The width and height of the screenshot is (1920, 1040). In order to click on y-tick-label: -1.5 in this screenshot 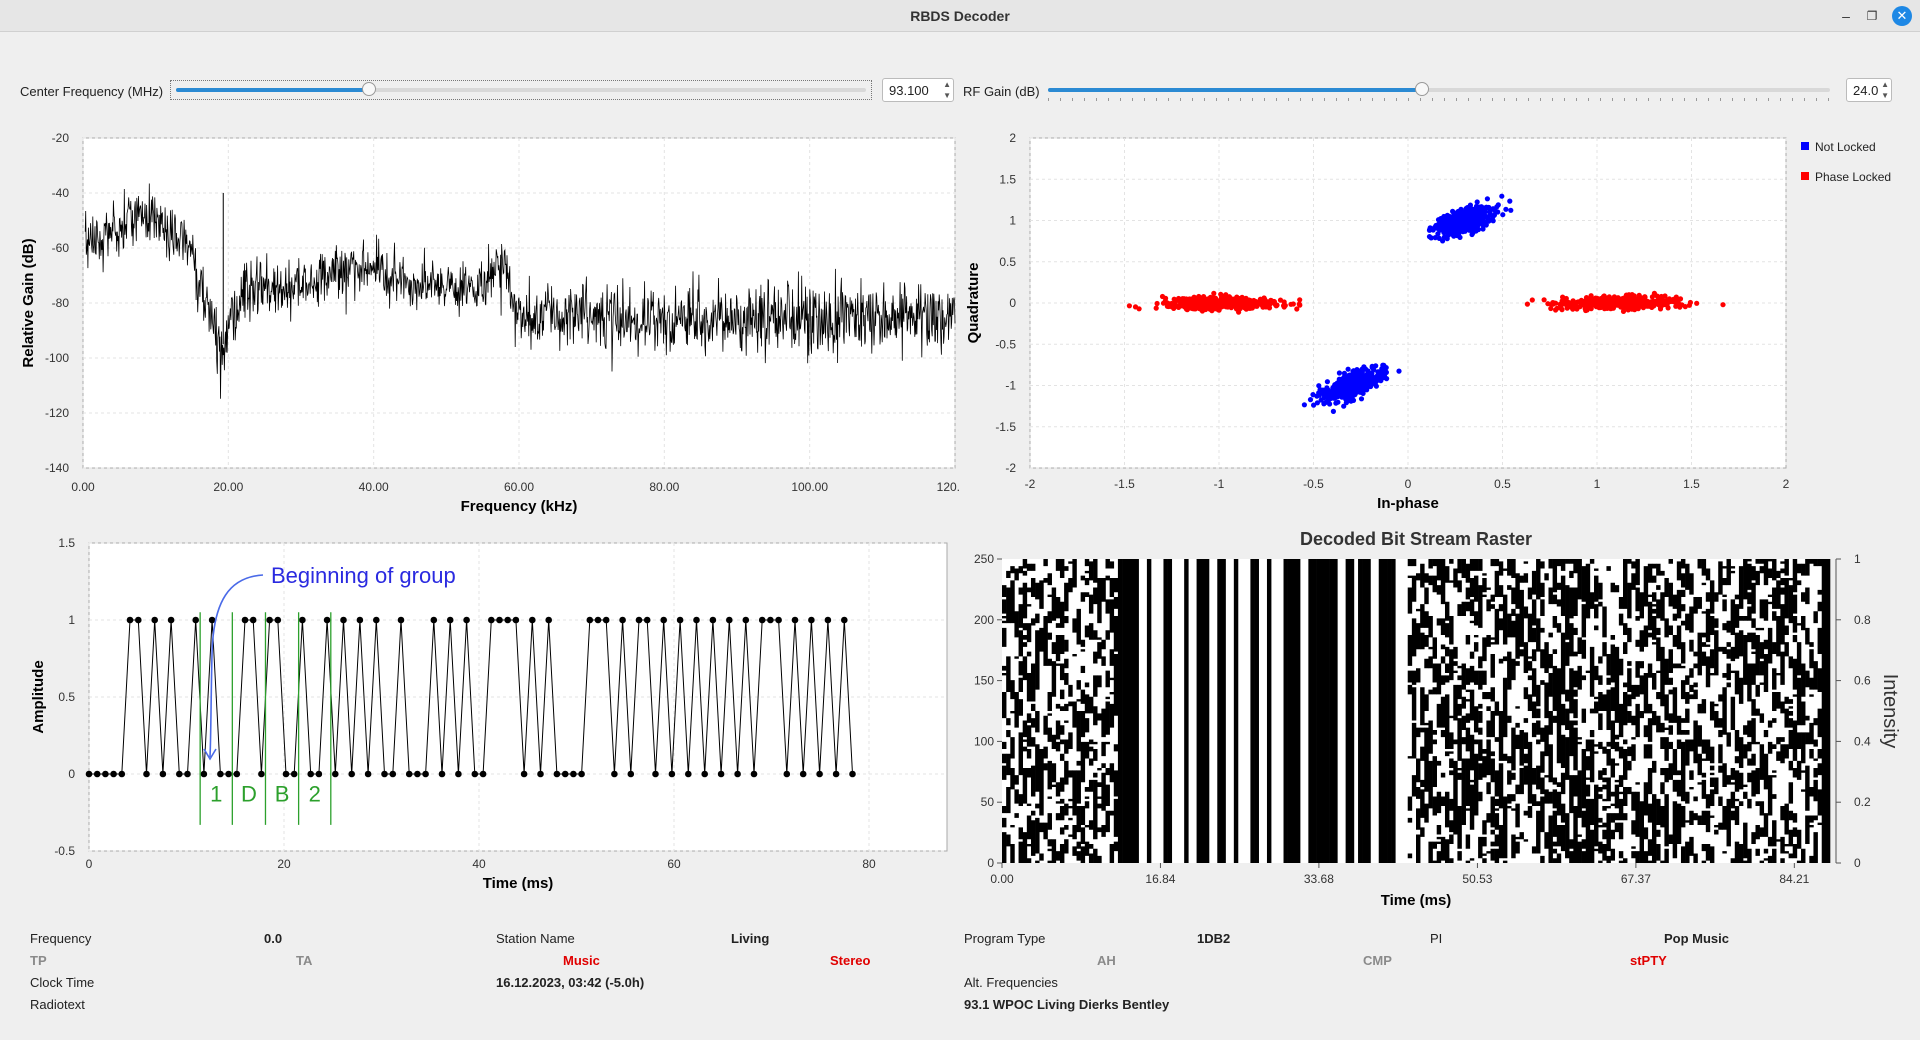, I will do `click(1005, 427)`.